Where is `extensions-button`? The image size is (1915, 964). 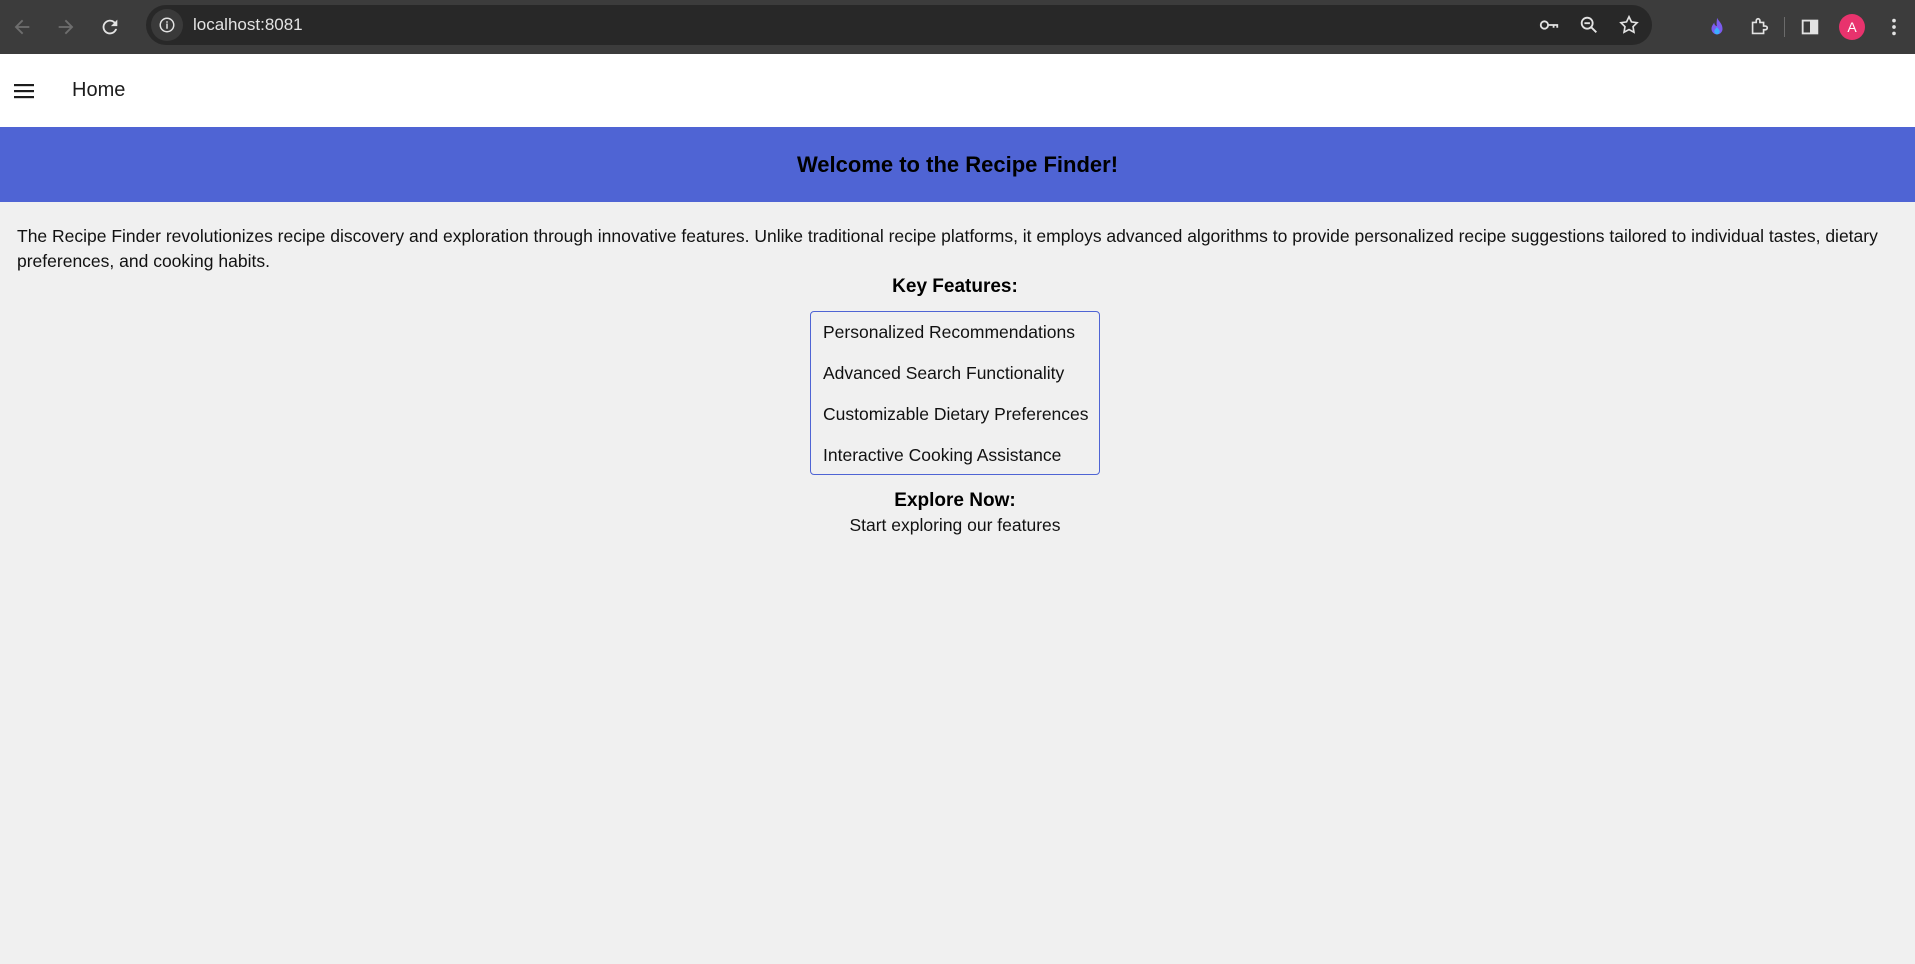
extensions-button is located at coordinates (1759, 27).